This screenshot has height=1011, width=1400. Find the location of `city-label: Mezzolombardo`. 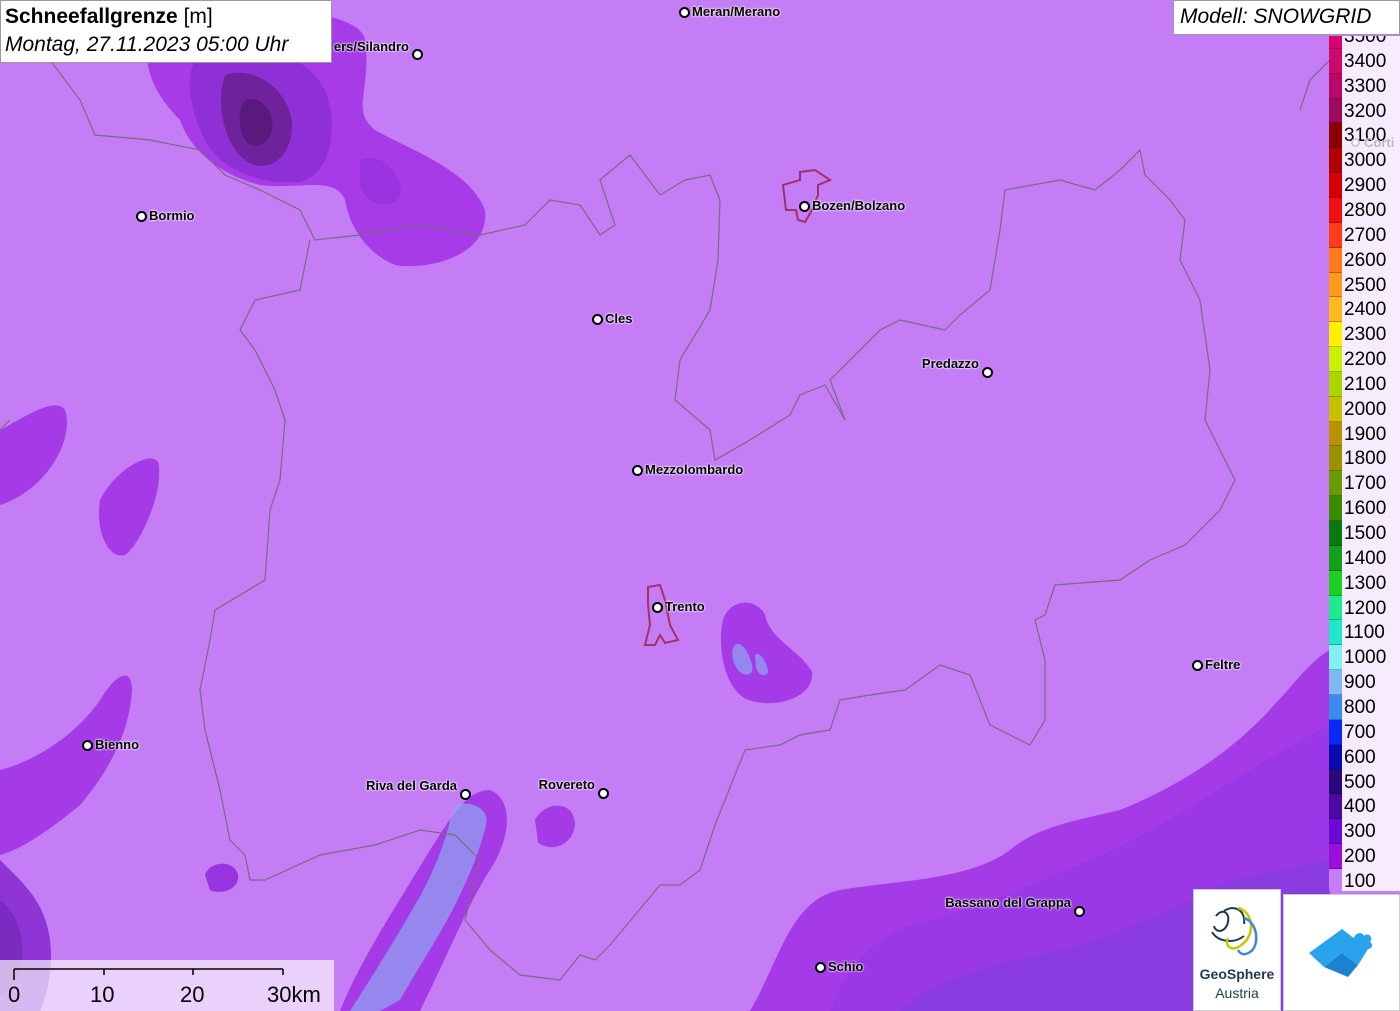

city-label: Mezzolombardo is located at coordinates (694, 469).